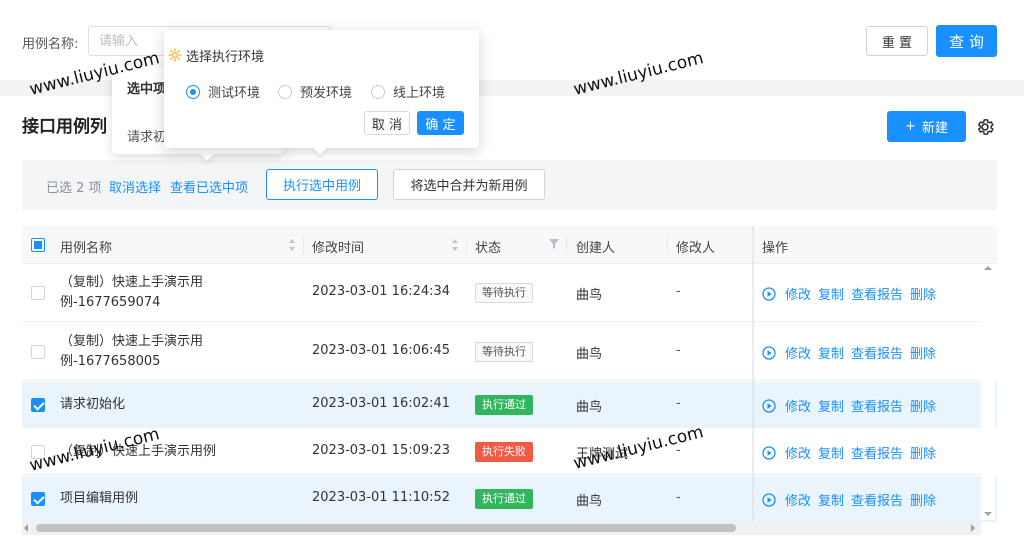 This screenshot has width=1024, height=542. What do you see at coordinates (86, 248) in the screenshot?
I see `column-header-name: 用例名称` at bounding box center [86, 248].